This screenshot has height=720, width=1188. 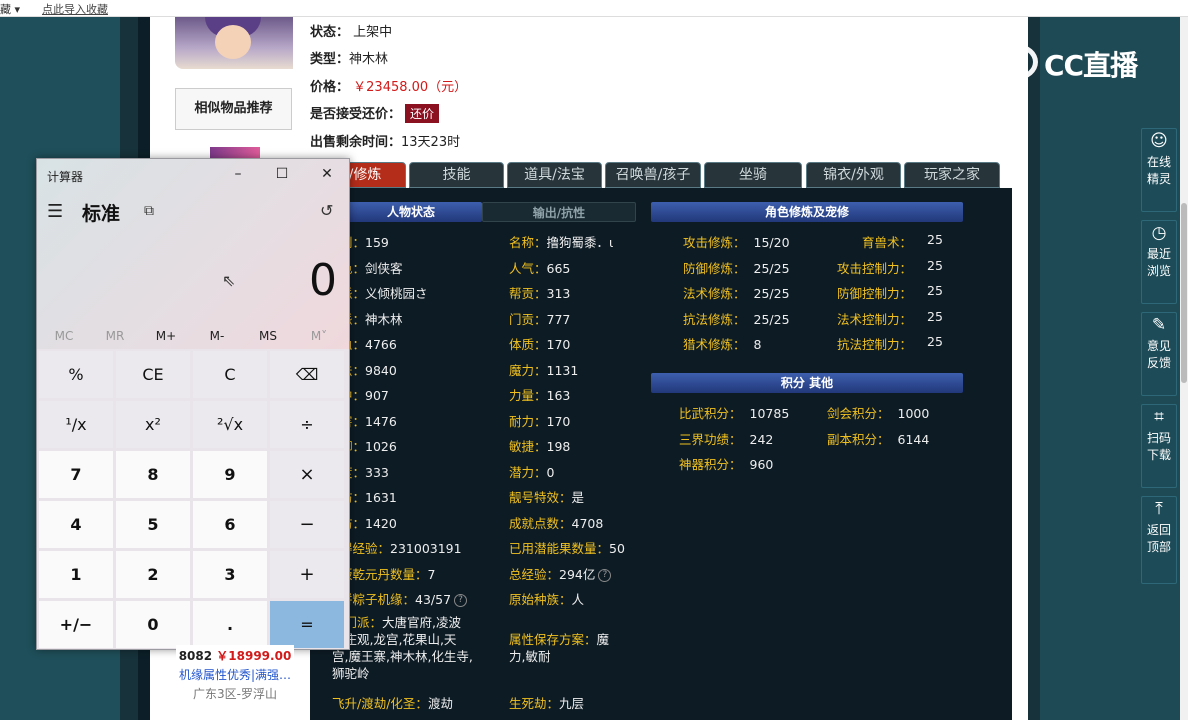 What do you see at coordinates (230, 524) in the screenshot?
I see `digit-6-button: 6` at bounding box center [230, 524].